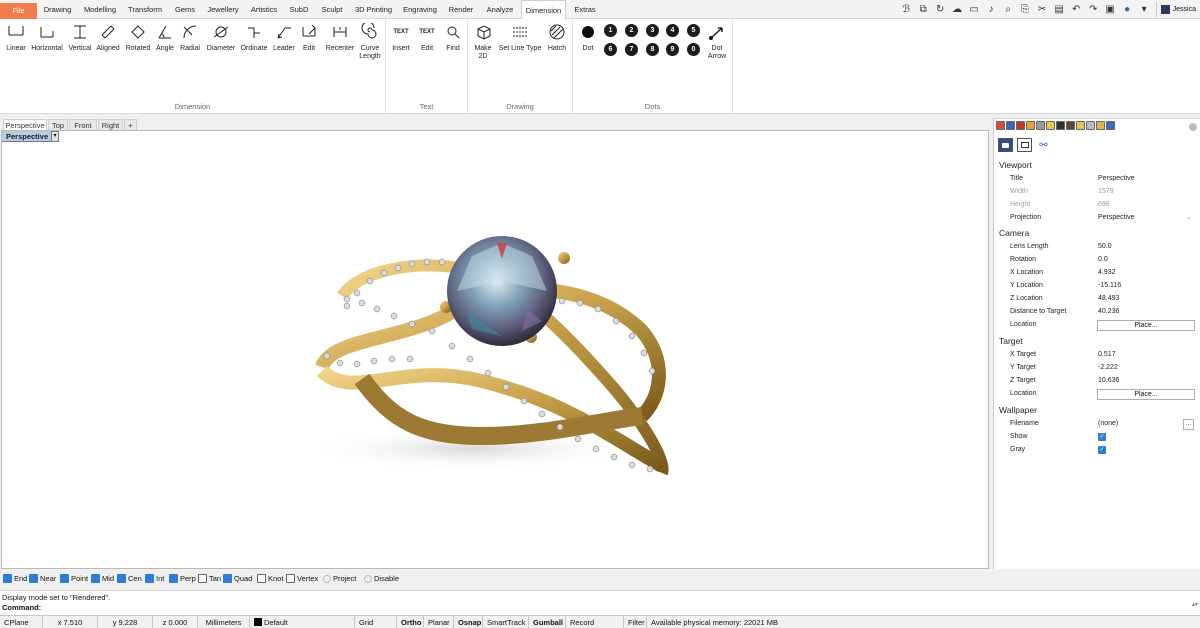 The width and height of the screenshot is (1200, 628). What do you see at coordinates (439, 622) in the screenshot?
I see `status-planar: Planar` at bounding box center [439, 622].